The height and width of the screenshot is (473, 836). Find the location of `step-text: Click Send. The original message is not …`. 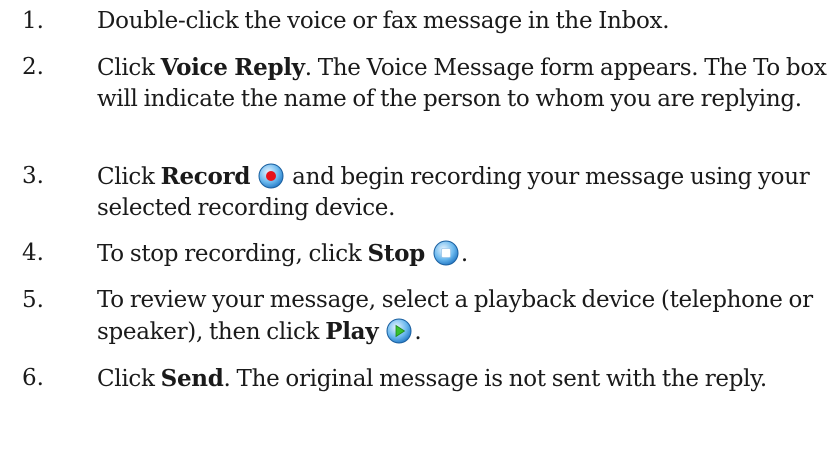

step-text: Click Send. The original message is not … is located at coordinates (462, 379).